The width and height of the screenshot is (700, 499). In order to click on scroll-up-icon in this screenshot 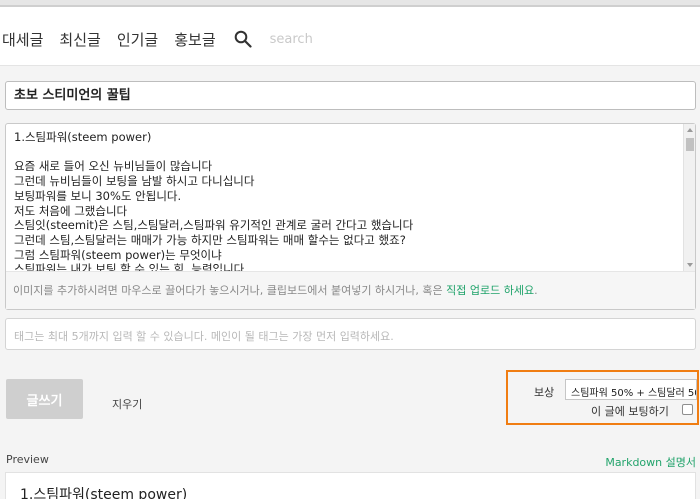, I will do `click(690, 130)`.